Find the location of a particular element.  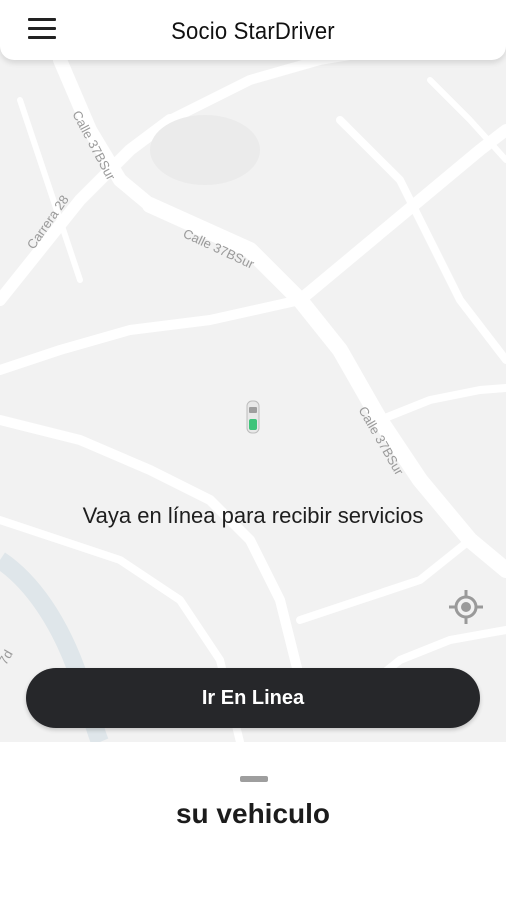

my-location-icon is located at coordinates (466, 607).